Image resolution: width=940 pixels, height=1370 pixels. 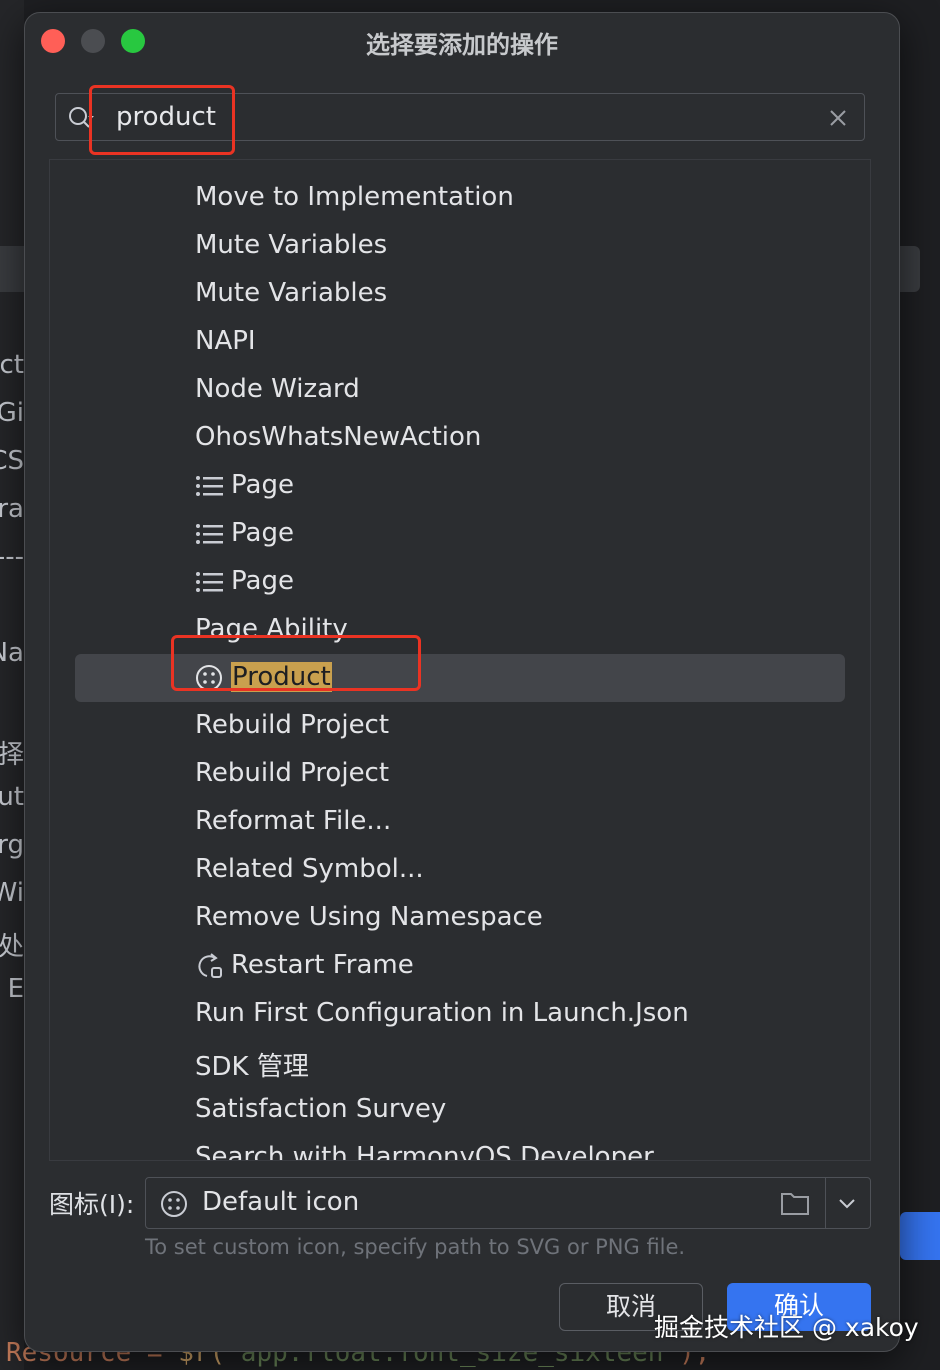 What do you see at coordinates (424, 1151) in the screenshot?
I see `list-item-label: Search with HarmonyOS Developer` at bounding box center [424, 1151].